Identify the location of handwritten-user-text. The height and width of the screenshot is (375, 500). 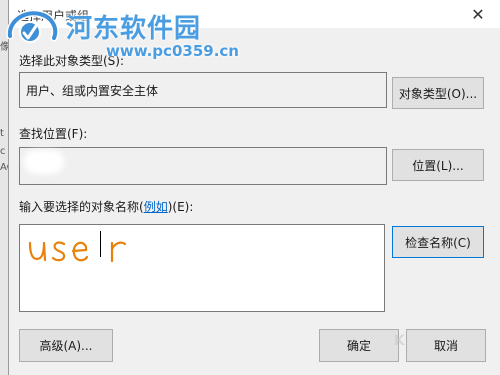
(77, 252).